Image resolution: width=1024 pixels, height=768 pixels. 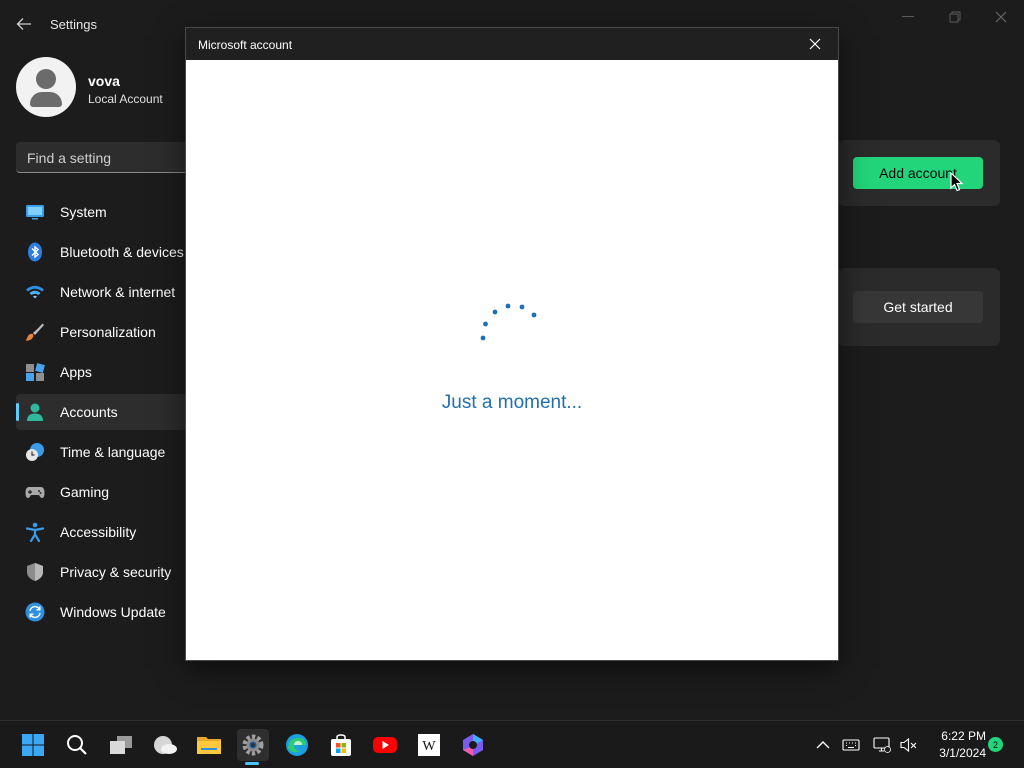 I want to click on wikipedia-button: W, so click(x=429, y=745).